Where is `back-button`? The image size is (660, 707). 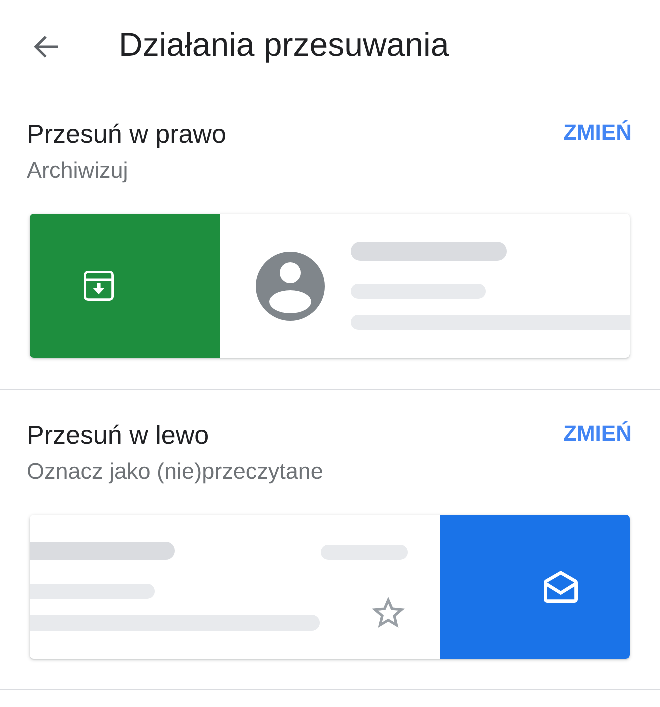
back-button is located at coordinates (46, 46).